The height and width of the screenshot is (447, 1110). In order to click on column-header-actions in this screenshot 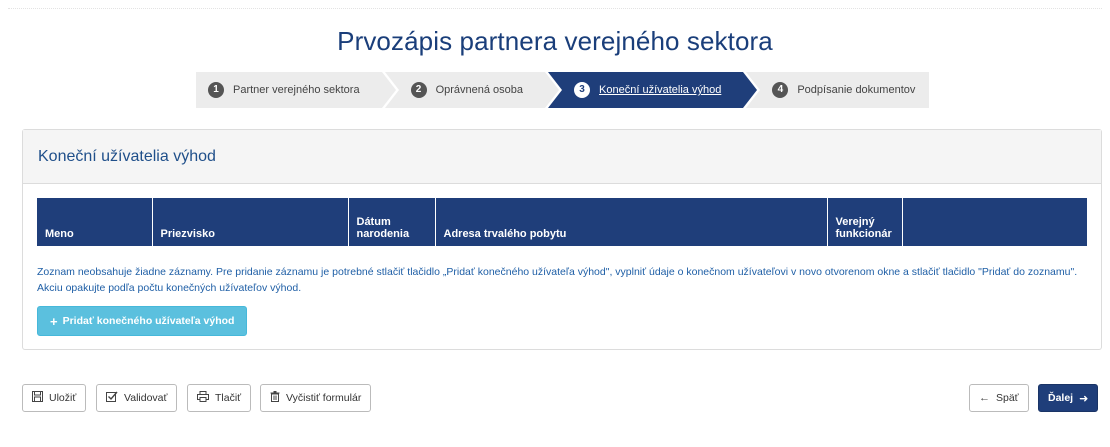, I will do `click(994, 222)`.